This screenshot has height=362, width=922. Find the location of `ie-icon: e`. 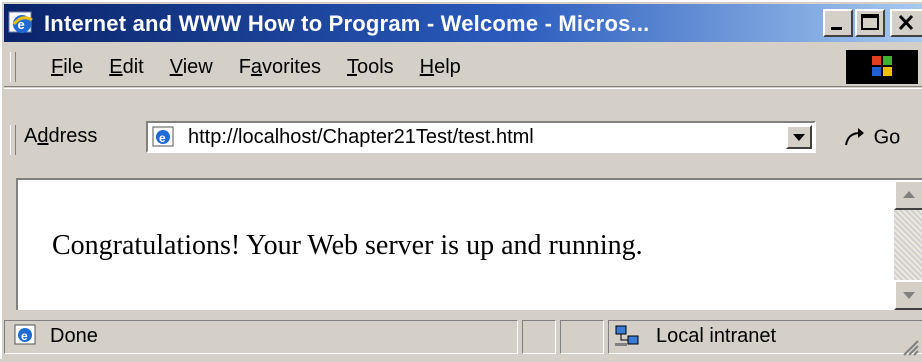

ie-icon: e is located at coordinates (22, 23).